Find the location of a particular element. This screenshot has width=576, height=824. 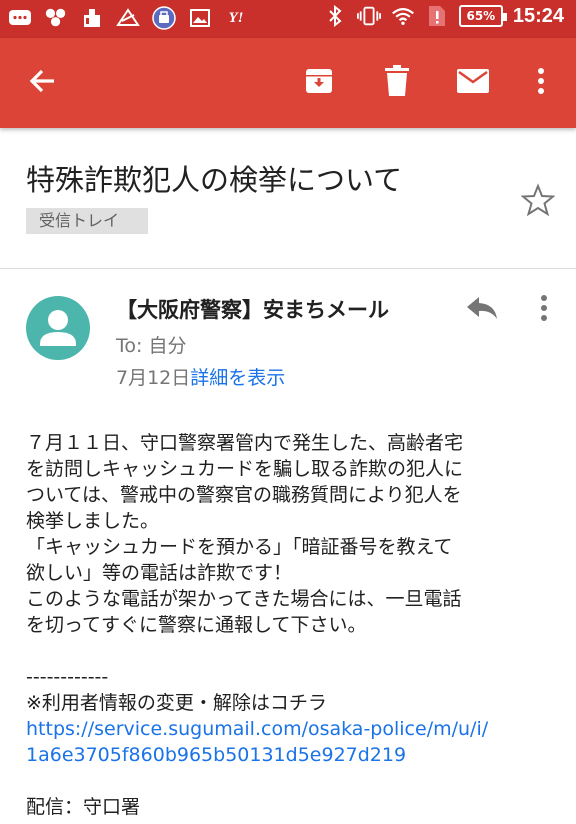

sender-avatar is located at coordinates (58, 328).